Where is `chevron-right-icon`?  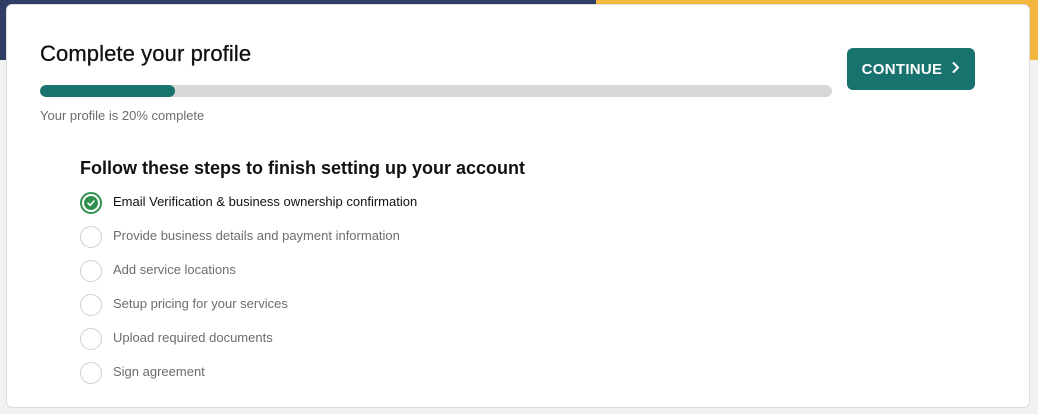 chevron-right-icon is located at coordinates (956, 68).